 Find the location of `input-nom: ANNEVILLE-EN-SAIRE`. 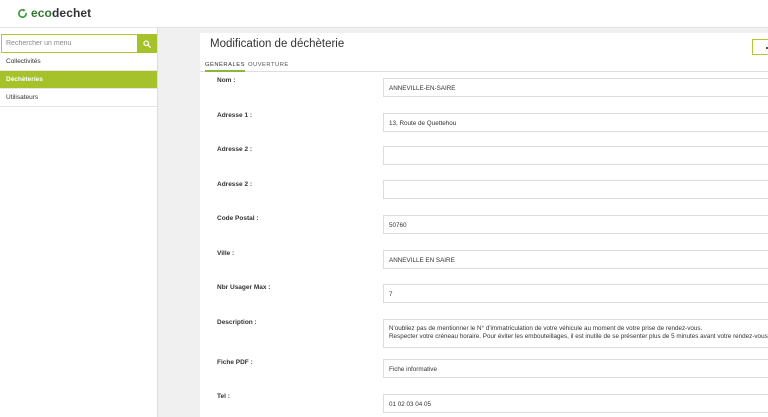

input-nom: ANNEVILLE-EN-SAIRE is located at coordinates (575, 87).